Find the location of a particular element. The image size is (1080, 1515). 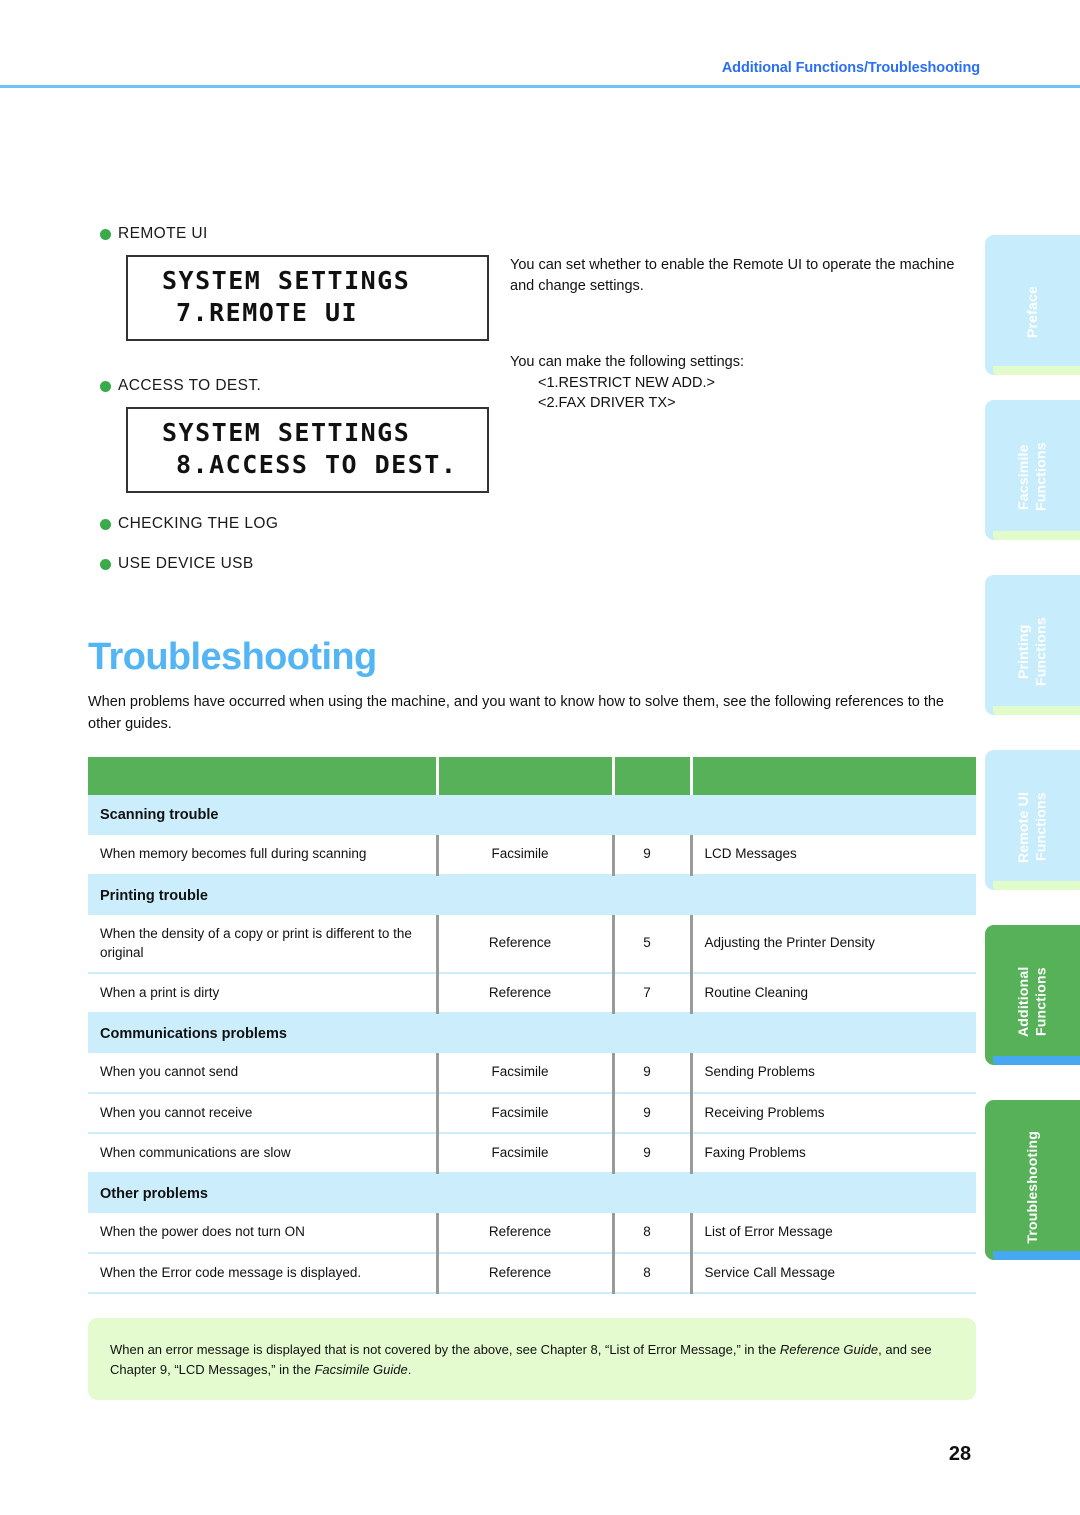

setting-option-restrict-new-add: <1.RESTRICT NEW ADD.> is located at coordinates (626, 383).